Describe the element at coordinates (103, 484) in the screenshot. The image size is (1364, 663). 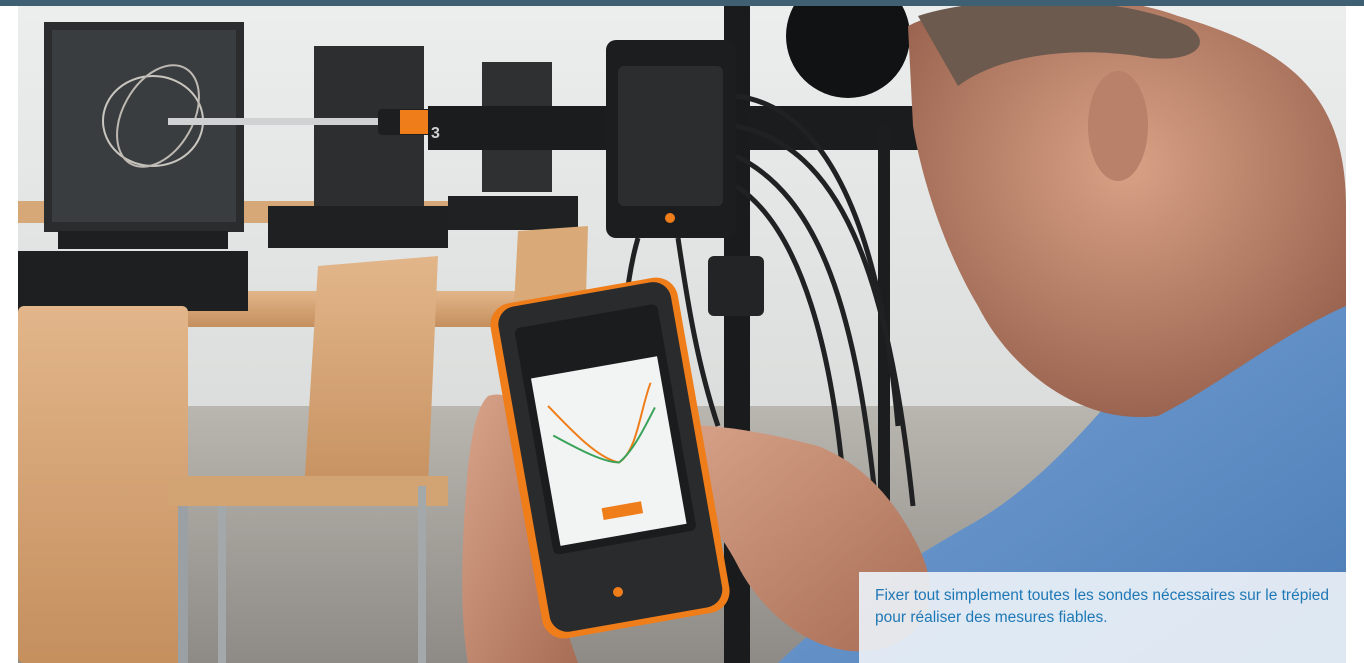
I see `chair-front-left` at that location.